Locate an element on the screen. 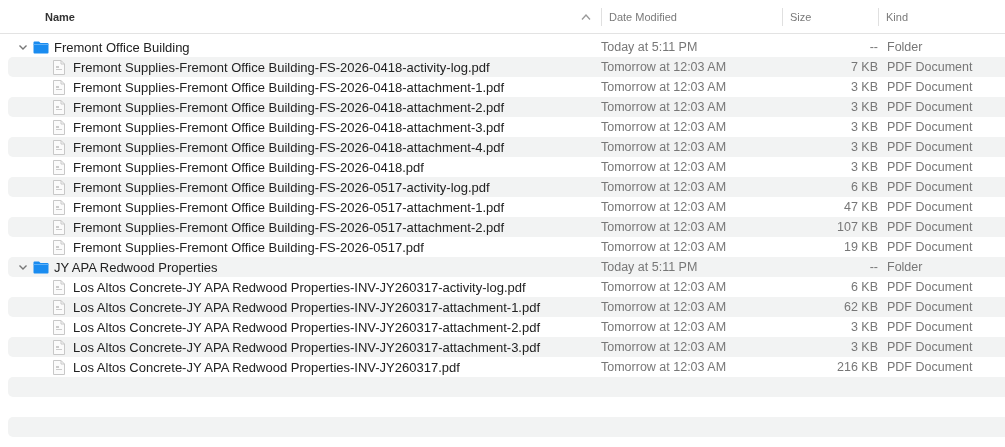 The width and height of the screenshot is (1005, 447). file-name: Fremont Office Building is located at coordinates (122, 47).